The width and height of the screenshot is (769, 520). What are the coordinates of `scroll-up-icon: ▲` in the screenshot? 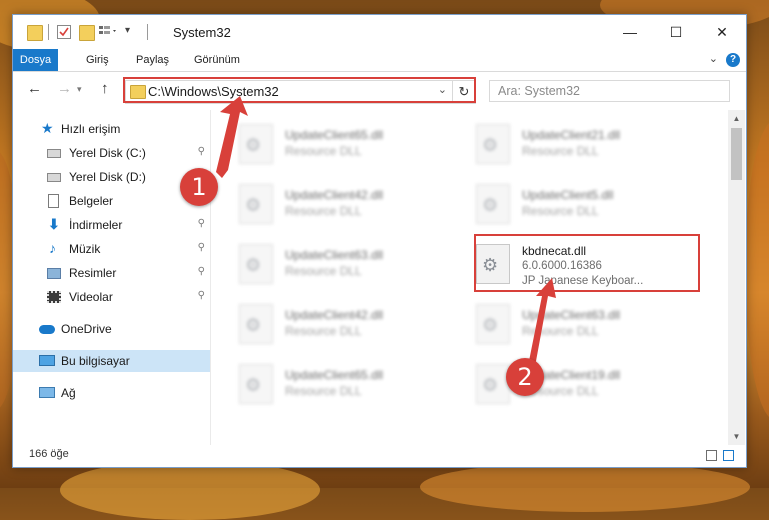 It's located at (736, 118).